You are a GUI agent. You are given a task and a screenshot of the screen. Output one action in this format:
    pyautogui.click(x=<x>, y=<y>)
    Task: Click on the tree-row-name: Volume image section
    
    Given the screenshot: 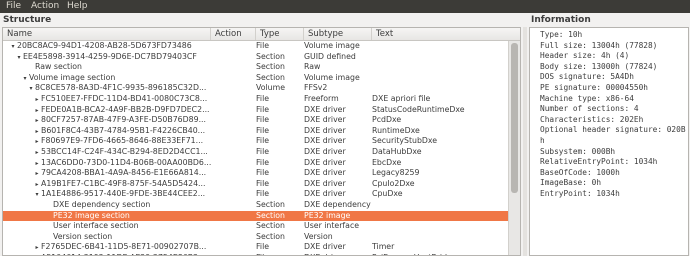 What is the action you would take?
    pyautogui.click(x=72, y=77)
    